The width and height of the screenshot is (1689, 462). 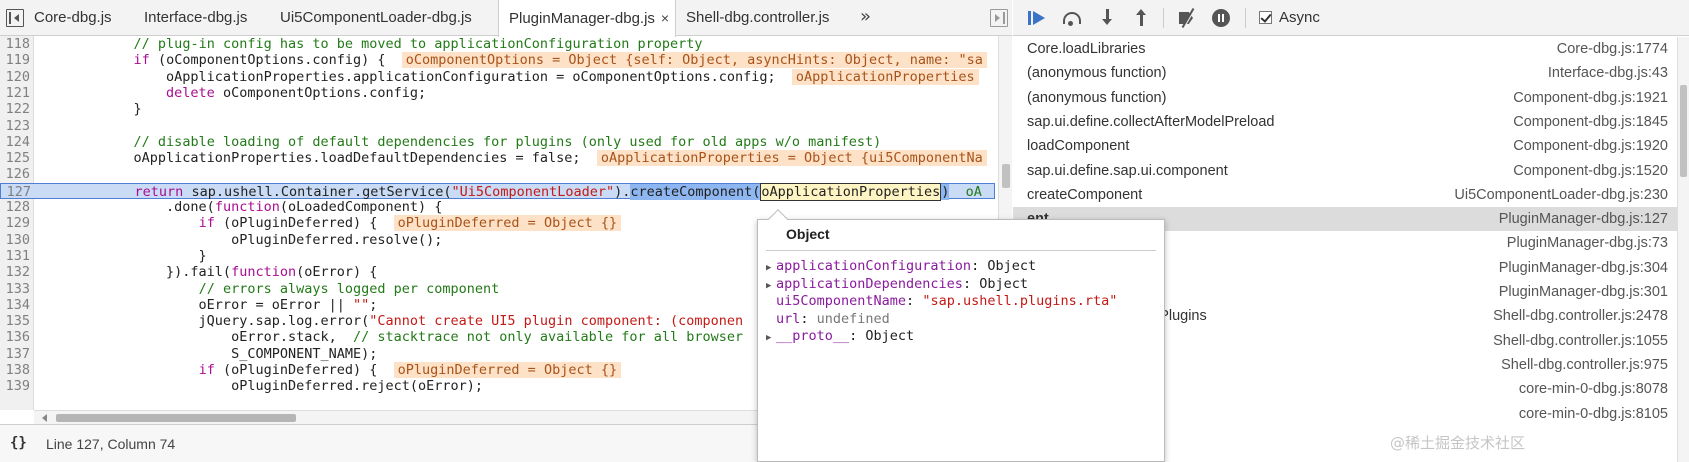 What do you see at coordinates (1683, 249) in the screenshot?
I see `callstack-scrollbar` at bounding box center [1683, 249].